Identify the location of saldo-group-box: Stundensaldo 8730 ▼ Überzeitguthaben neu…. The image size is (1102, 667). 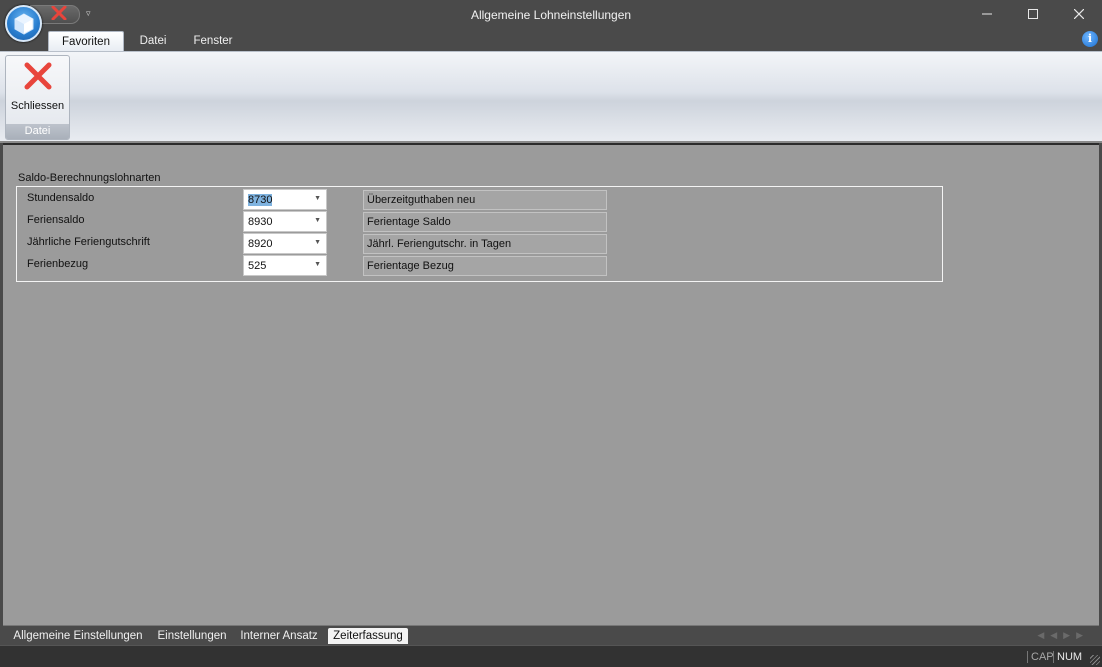
(479, 234).